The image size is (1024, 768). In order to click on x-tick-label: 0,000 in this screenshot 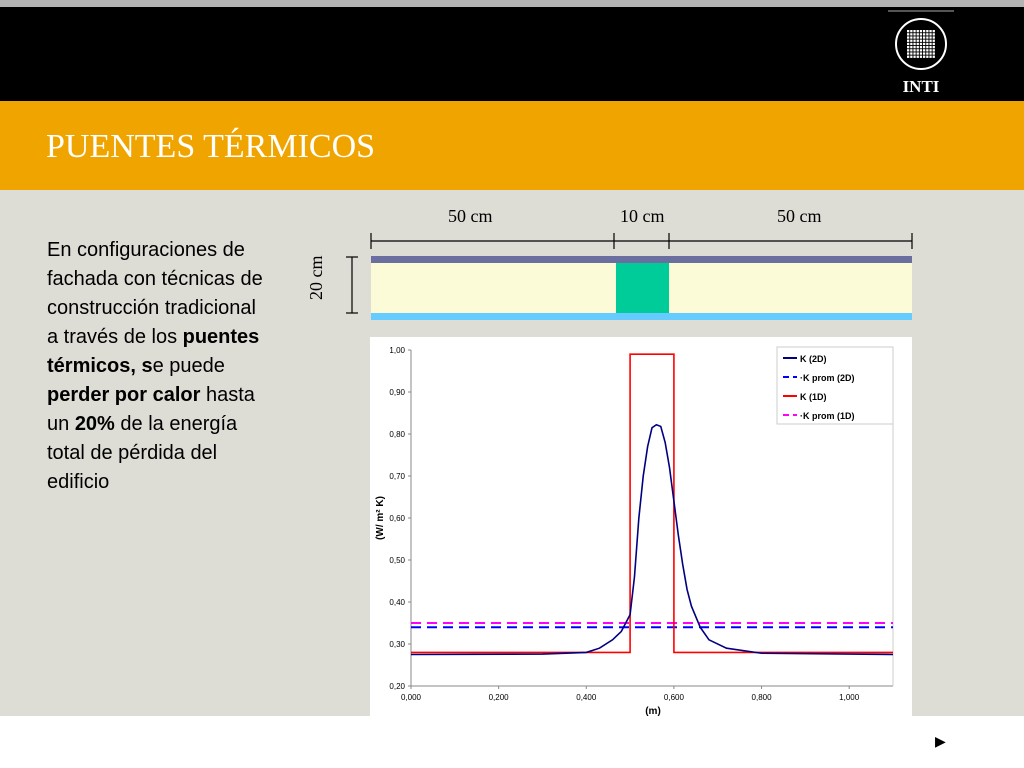, I will do `click(411, 697)`.